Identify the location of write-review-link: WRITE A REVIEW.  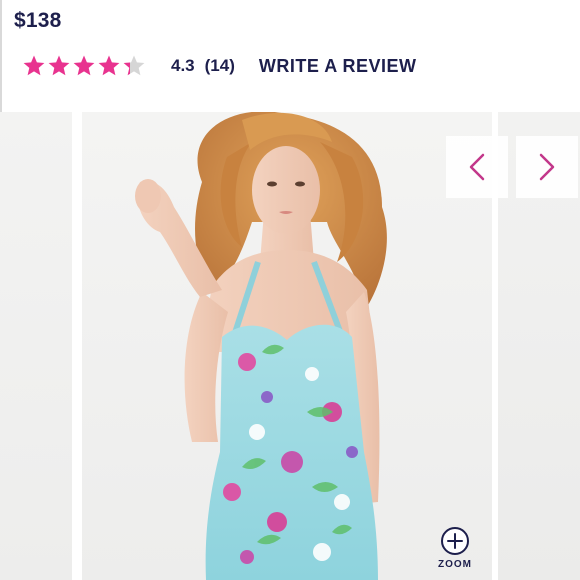
(338, 66).